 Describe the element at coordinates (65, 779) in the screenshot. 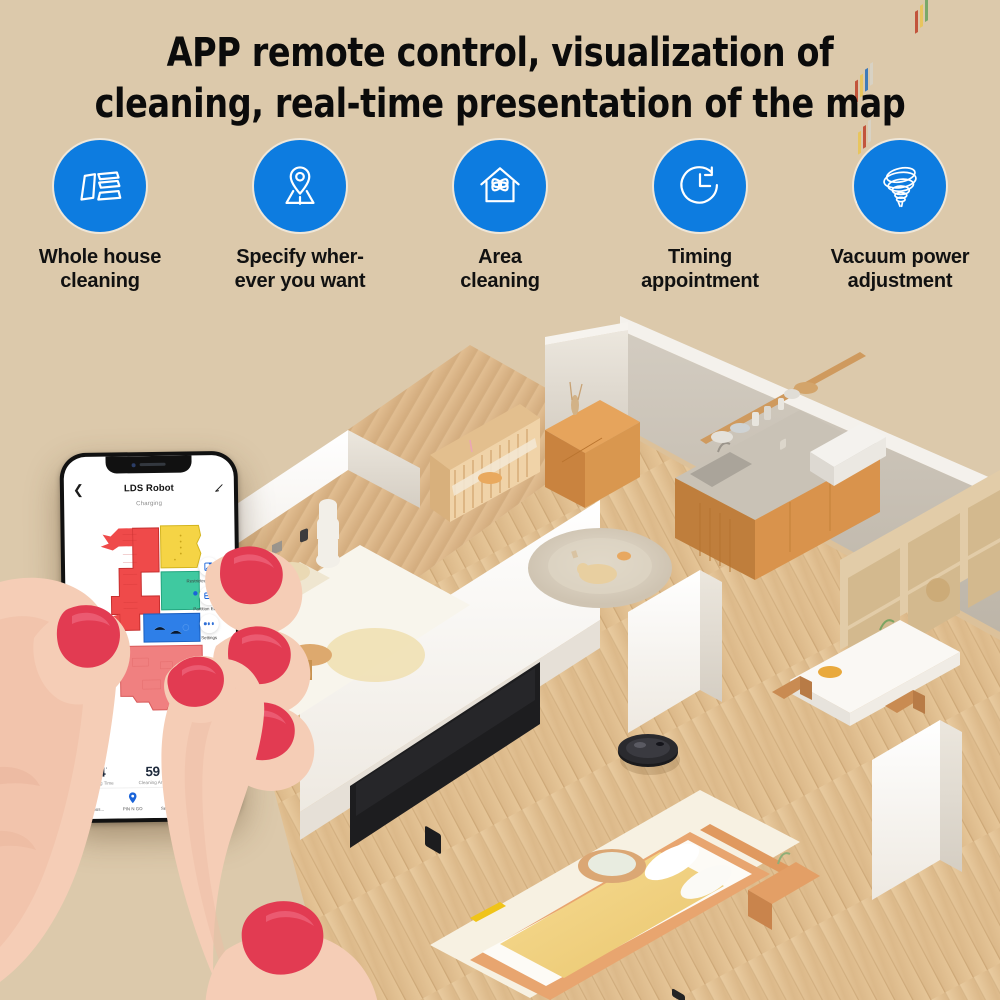

I see `left-hand` at that location.